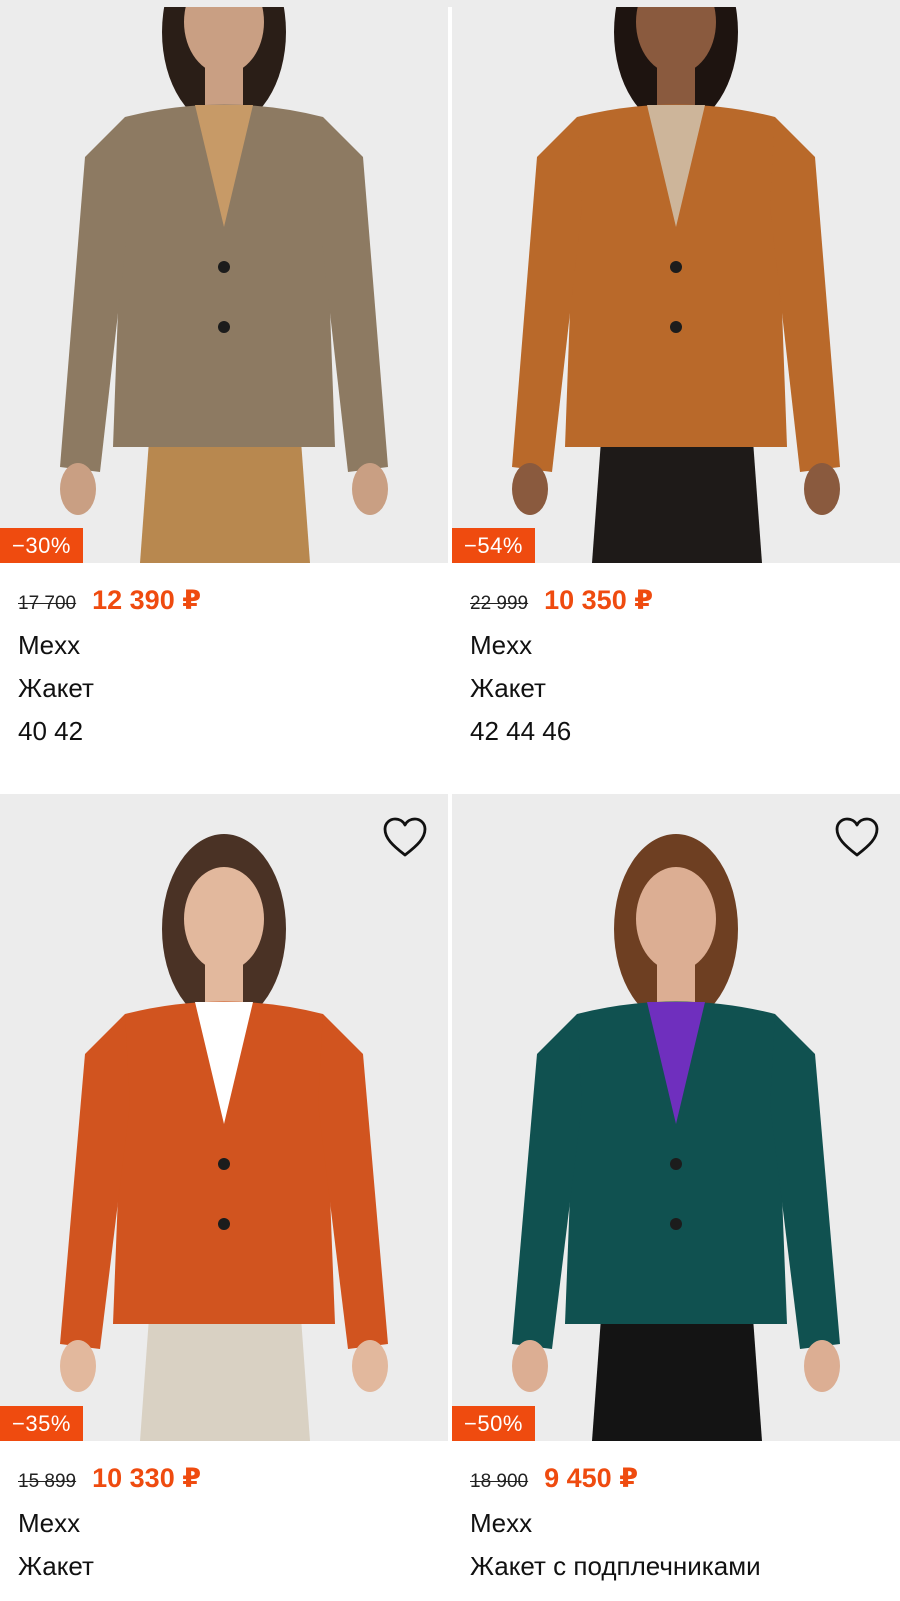 The height and width of the screenshot is (1601, 900). I want to click on old-price: 18 900, so click(499, 1481).